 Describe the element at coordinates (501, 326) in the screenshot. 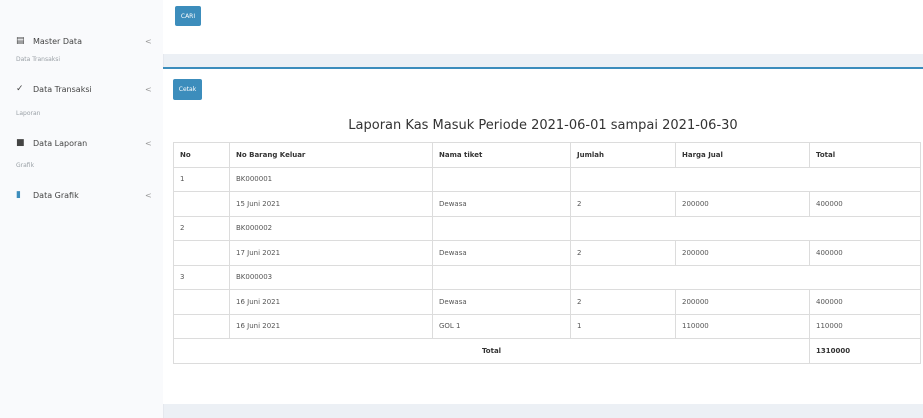

I see `table-cell: GOL 1` at that location.